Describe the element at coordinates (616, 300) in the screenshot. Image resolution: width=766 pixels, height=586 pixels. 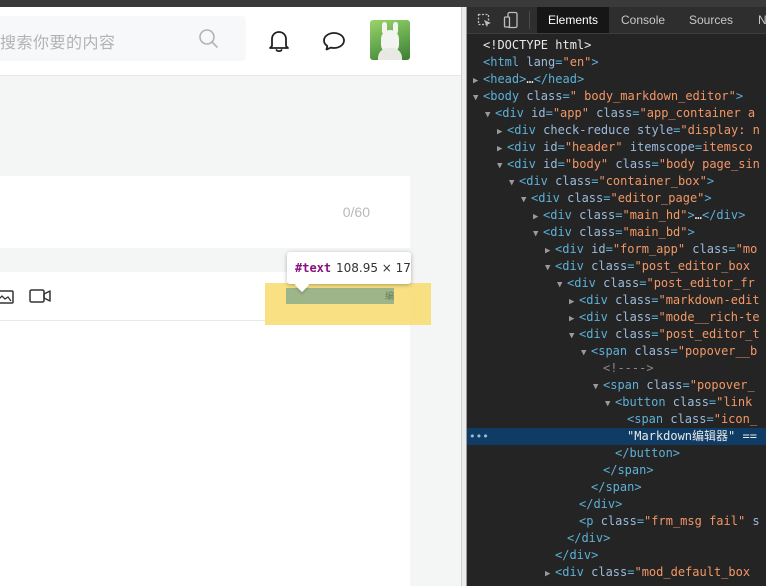
I see `dom-node: ▶ <div class="markdown-edit` at that location.